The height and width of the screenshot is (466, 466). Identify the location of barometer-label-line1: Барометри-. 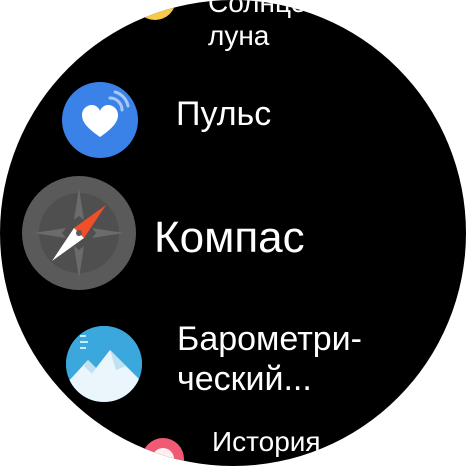
(269, 339).